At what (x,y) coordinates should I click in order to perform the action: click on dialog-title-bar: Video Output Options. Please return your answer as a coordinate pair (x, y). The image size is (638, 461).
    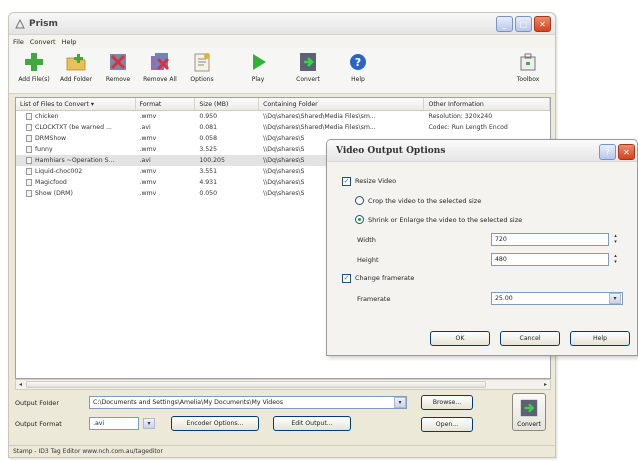
    Looking at the image, I should click on (482, 151).